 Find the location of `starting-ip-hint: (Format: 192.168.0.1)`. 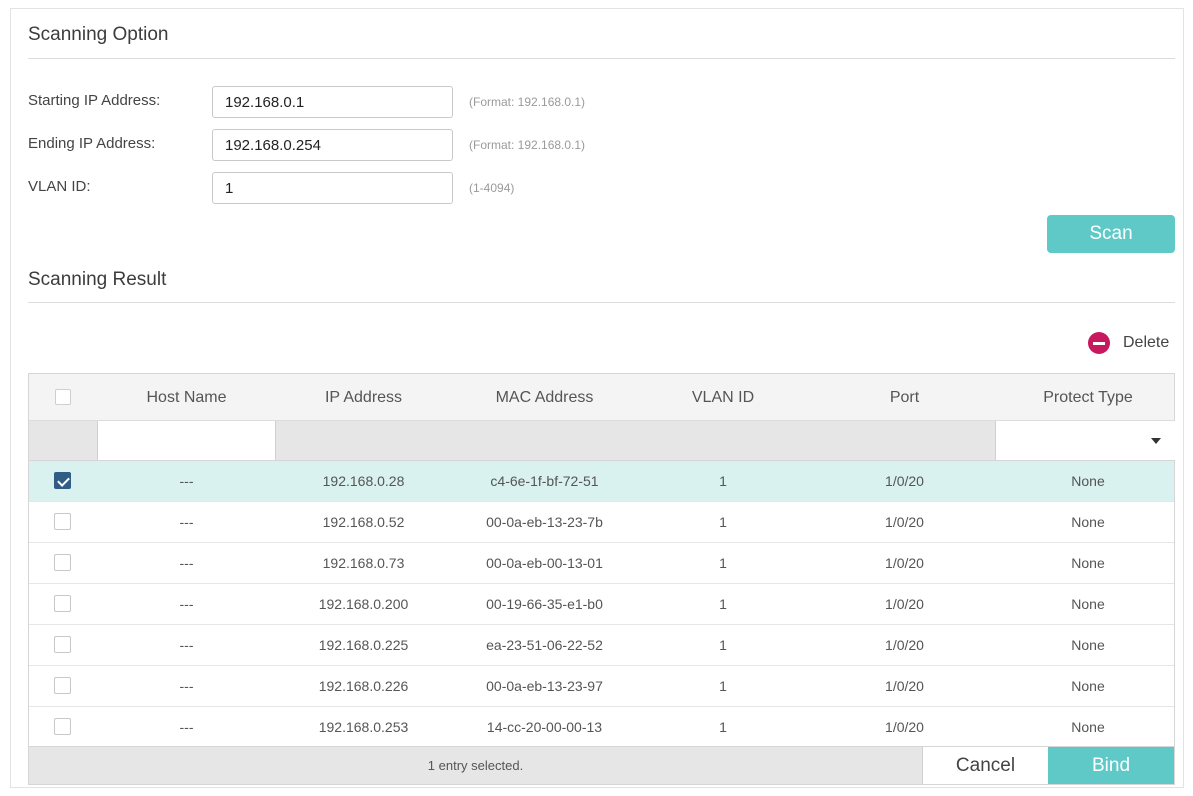

starting-ip-hint: (Format: 192.168.0.1) is located at coordinates (527, 102).